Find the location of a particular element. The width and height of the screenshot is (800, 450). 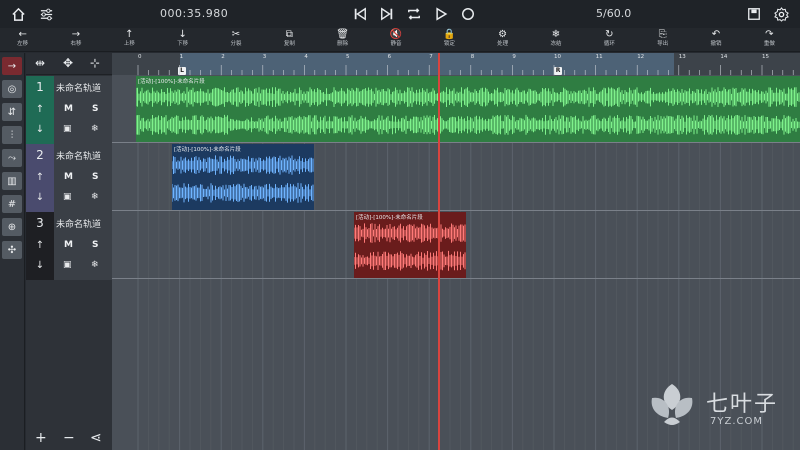

record-icon is located at coordinates (468, 14).